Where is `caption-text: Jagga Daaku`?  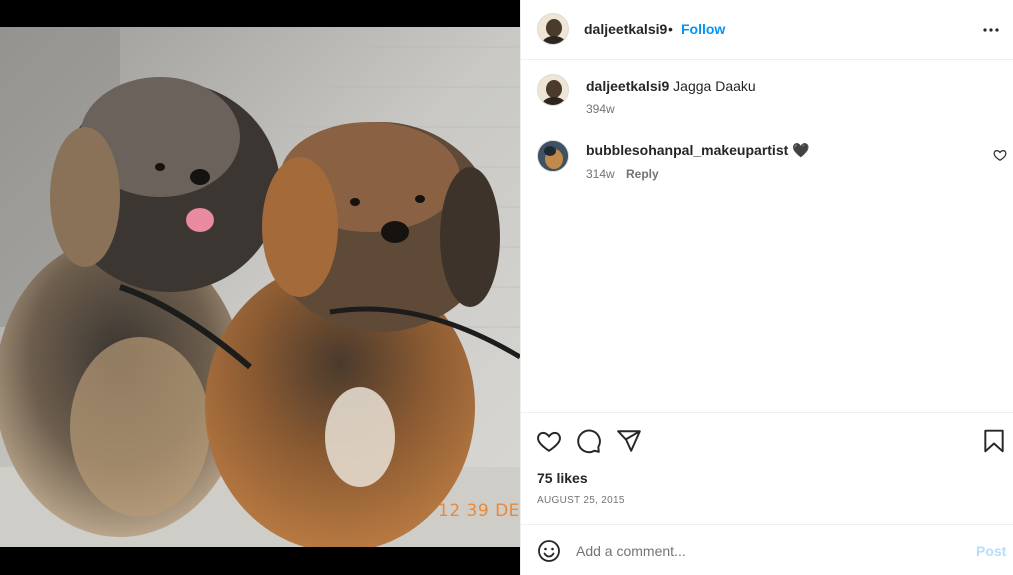
caption-text: Jagga Daaku is located at coordinates (714, 86).